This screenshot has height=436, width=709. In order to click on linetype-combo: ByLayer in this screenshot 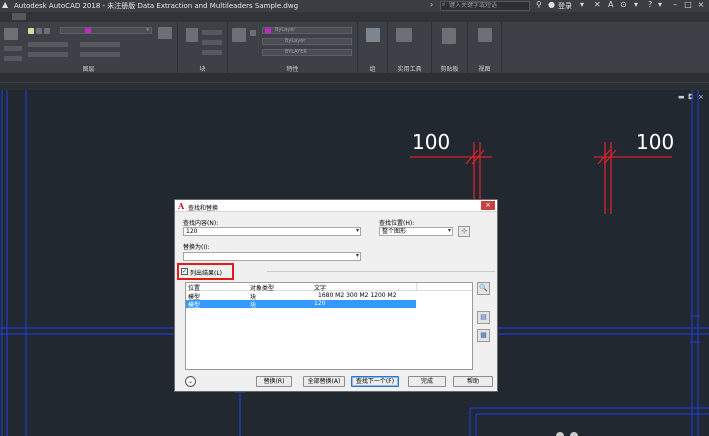, I will do `click(307, 41)`.